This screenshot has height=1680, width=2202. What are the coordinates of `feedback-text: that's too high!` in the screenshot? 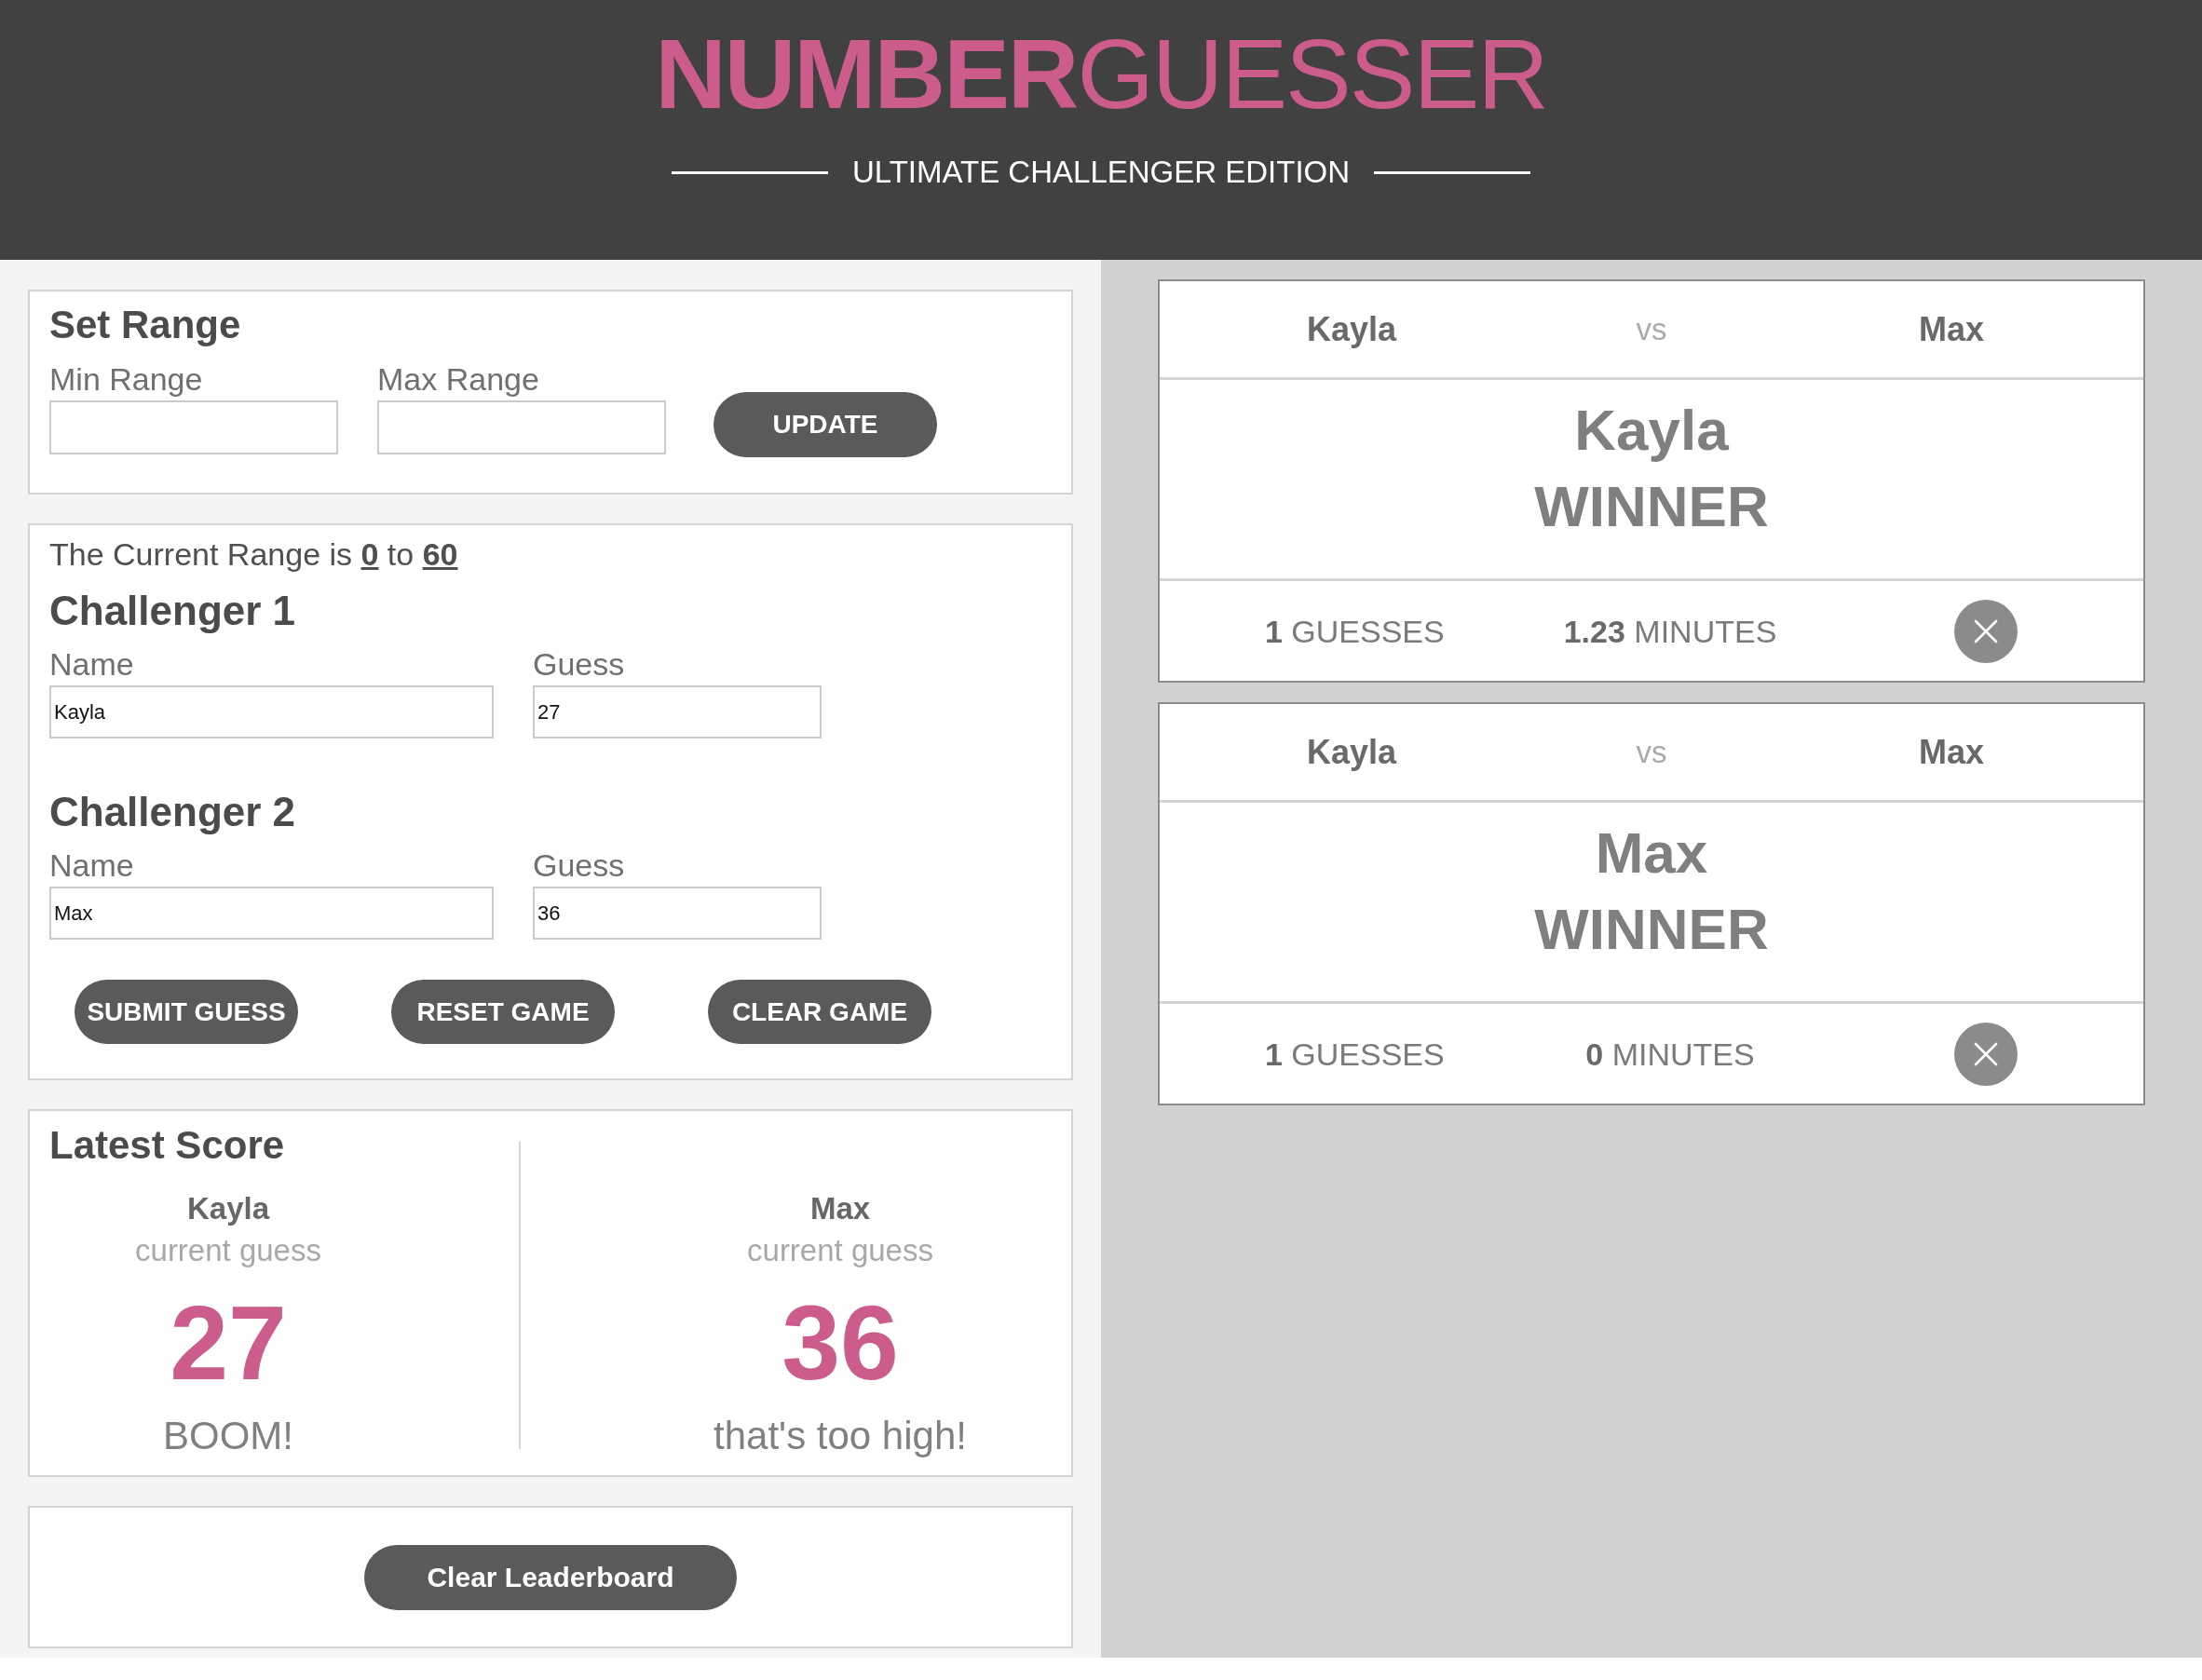 It's located at (840, 1436).